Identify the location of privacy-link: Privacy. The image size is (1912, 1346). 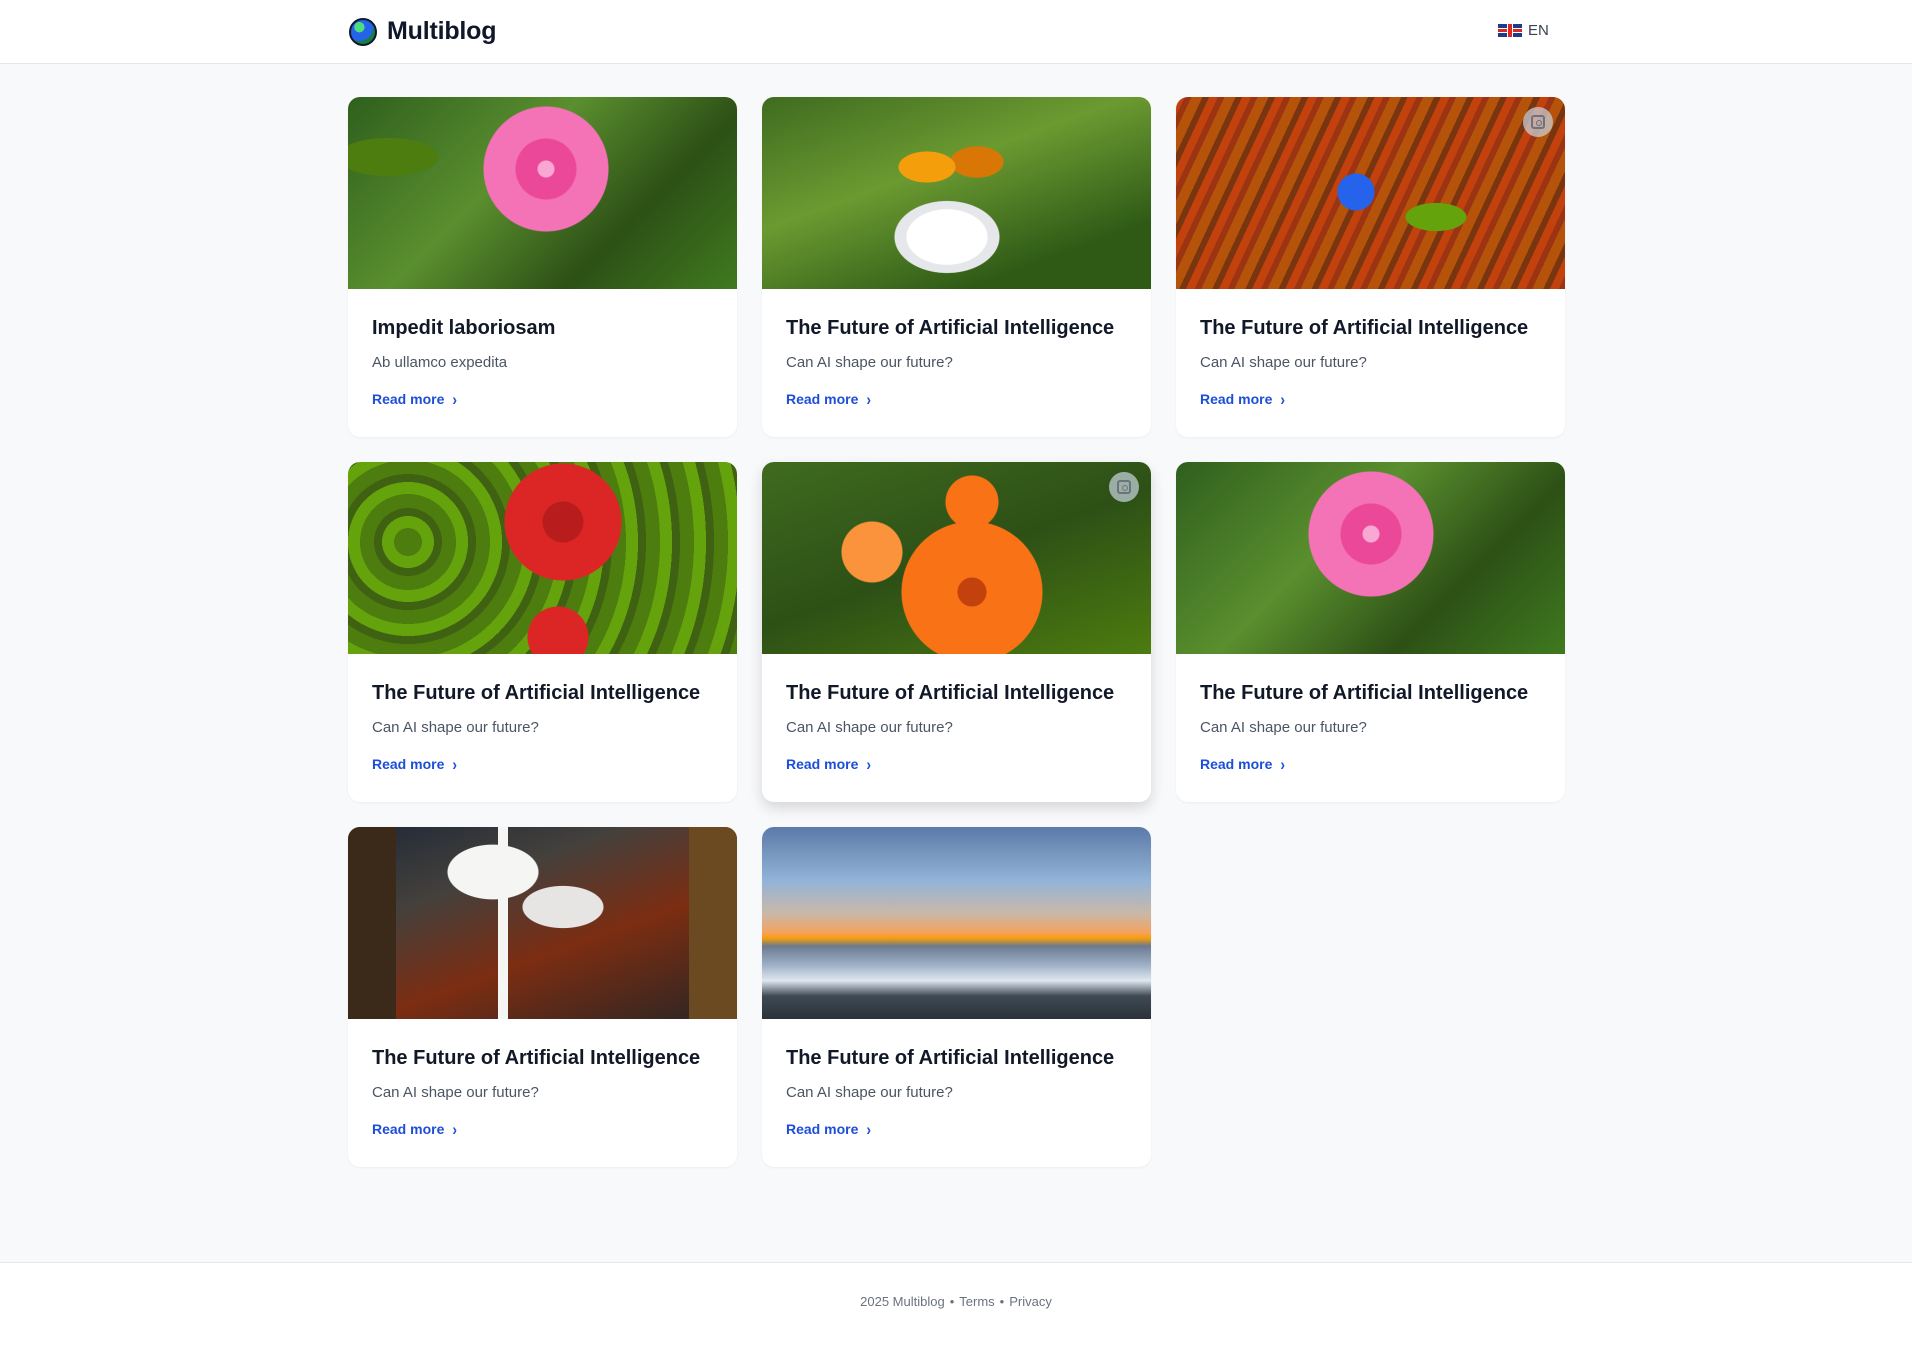
(1030, 1301).